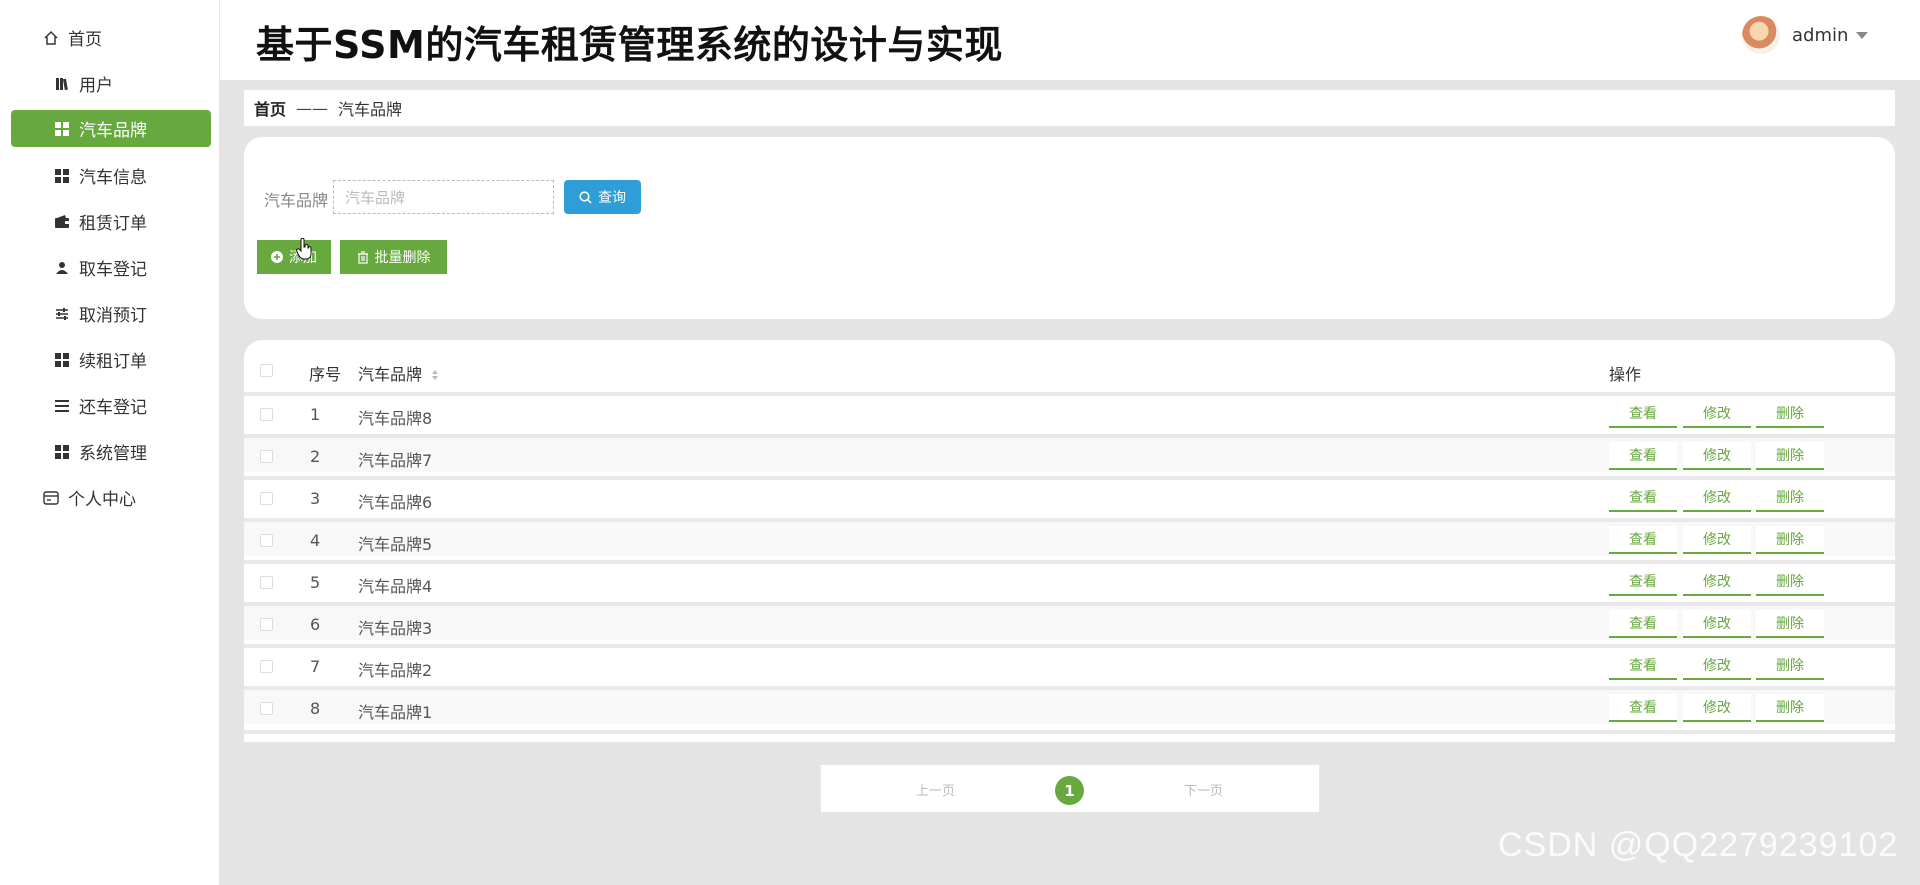 This screenshot has height=885, width=1920. Describe the element at coordinates (62, 314) in the screenshot. I see `sliders-icon` at that location.